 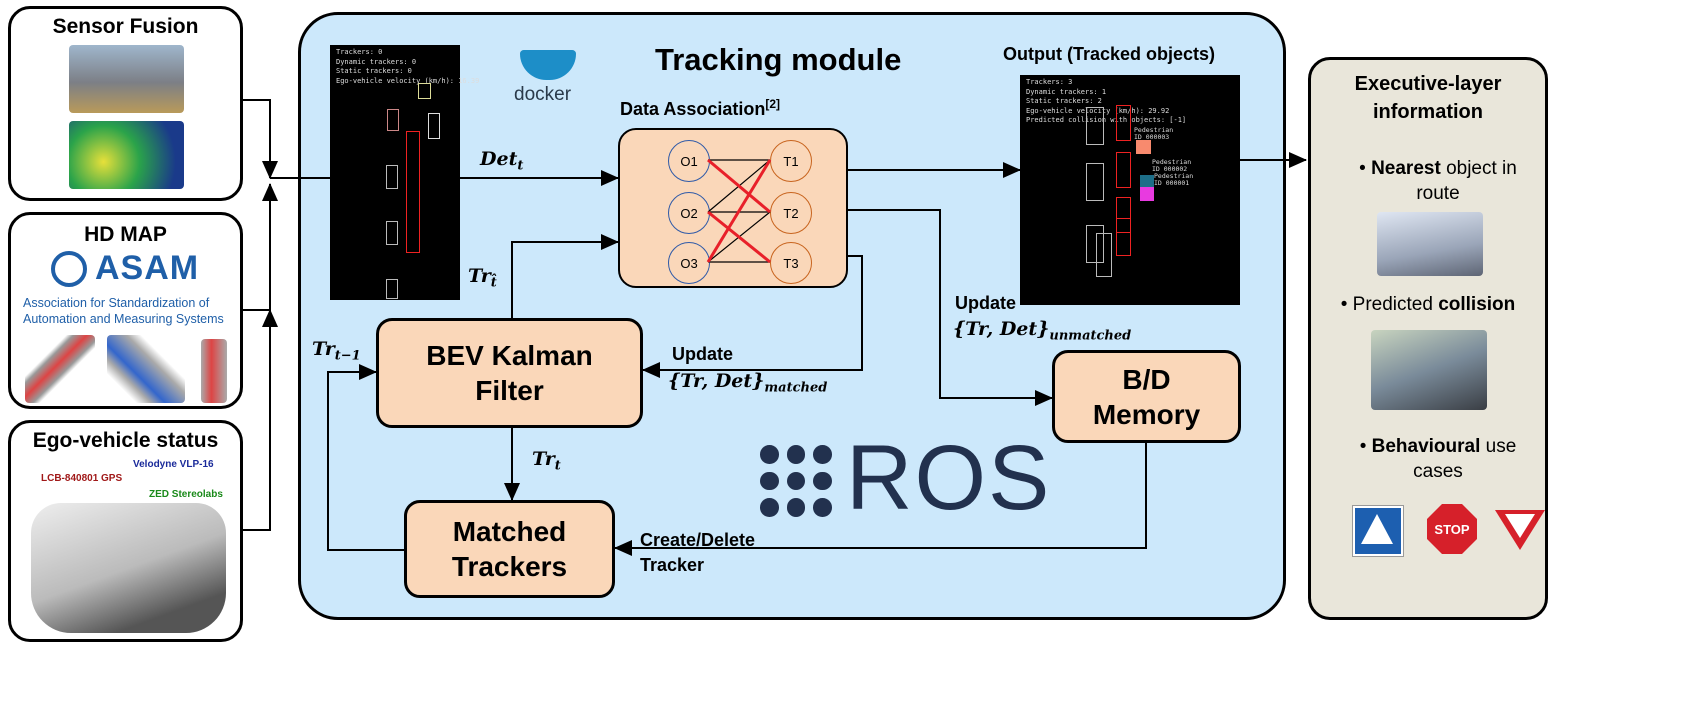 I want to click on create-delete-arrow, so click(x=880, y=499).